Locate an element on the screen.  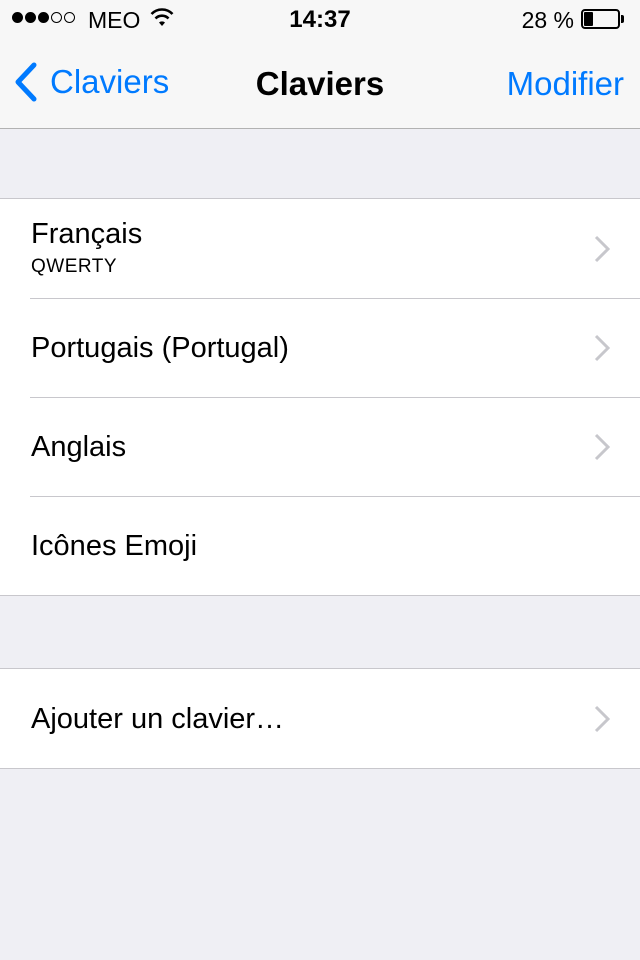
keyboard-name: Portugais (Portugal) is located at coordinates (160, 348).